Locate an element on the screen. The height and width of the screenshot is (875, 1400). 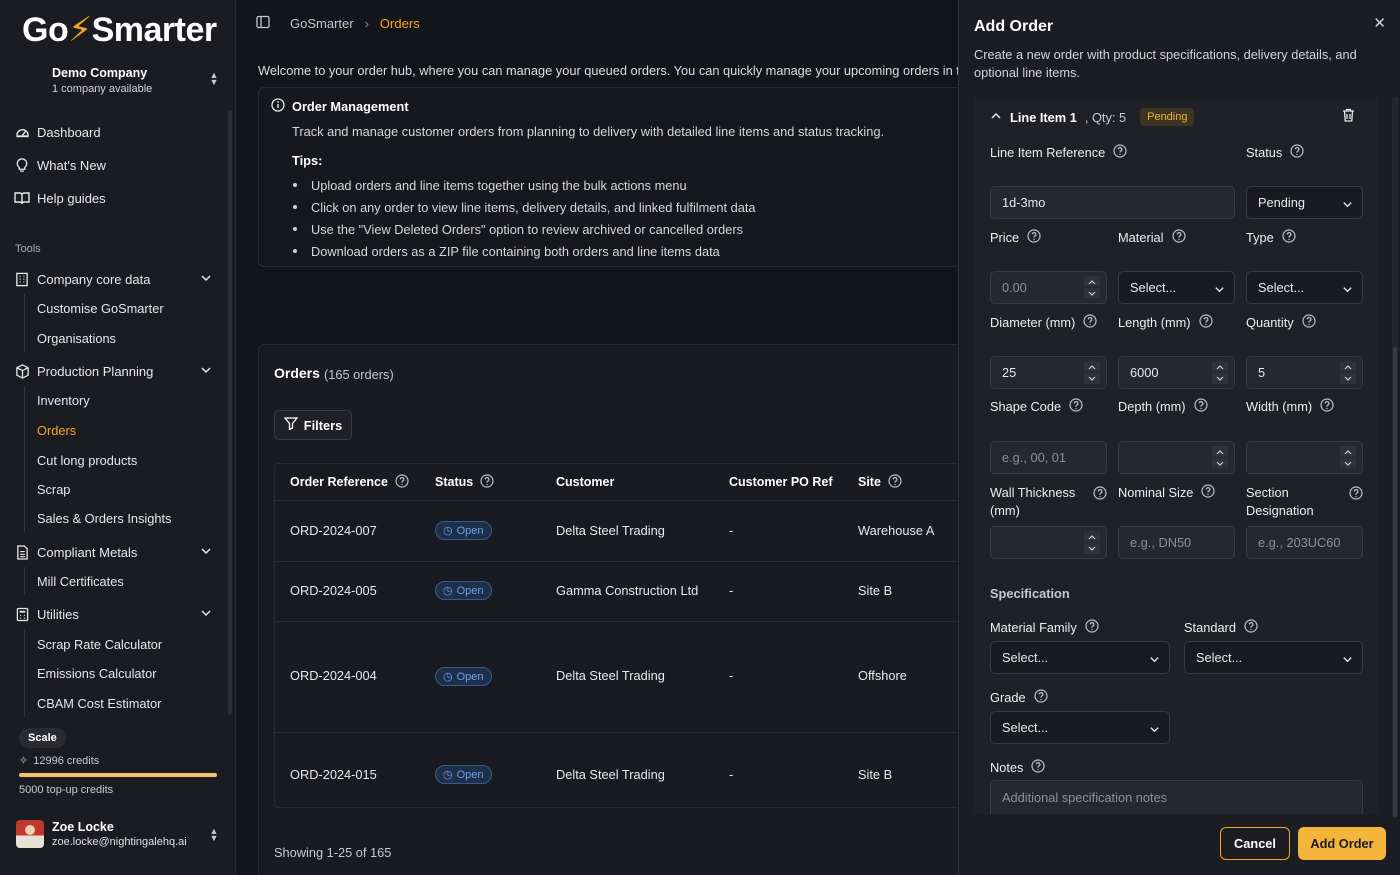
wall-thickness-input is located at coordinates (1048, 542).